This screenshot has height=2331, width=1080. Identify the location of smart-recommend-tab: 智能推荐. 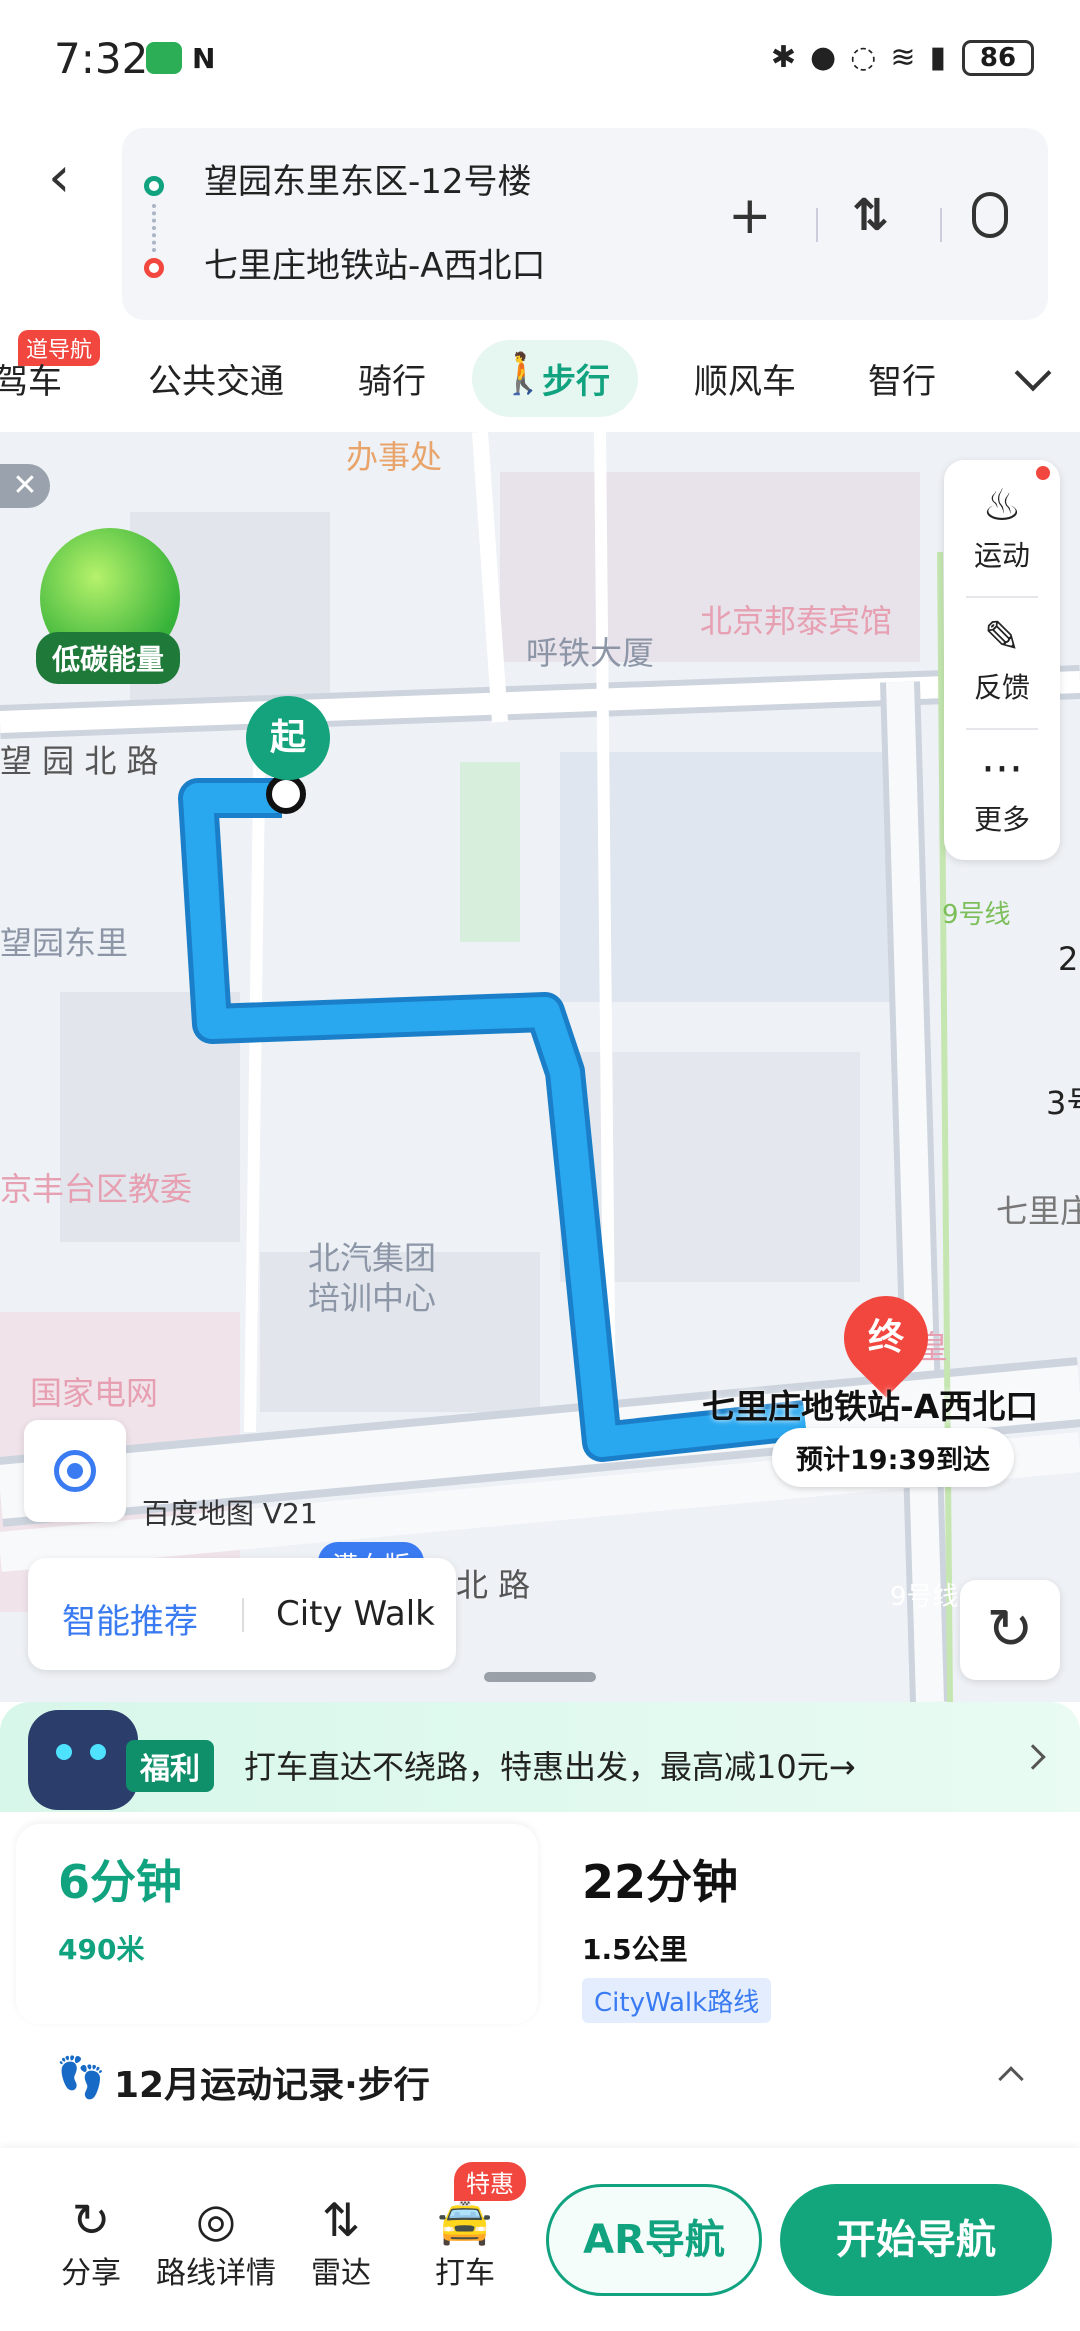
(130, 1618).